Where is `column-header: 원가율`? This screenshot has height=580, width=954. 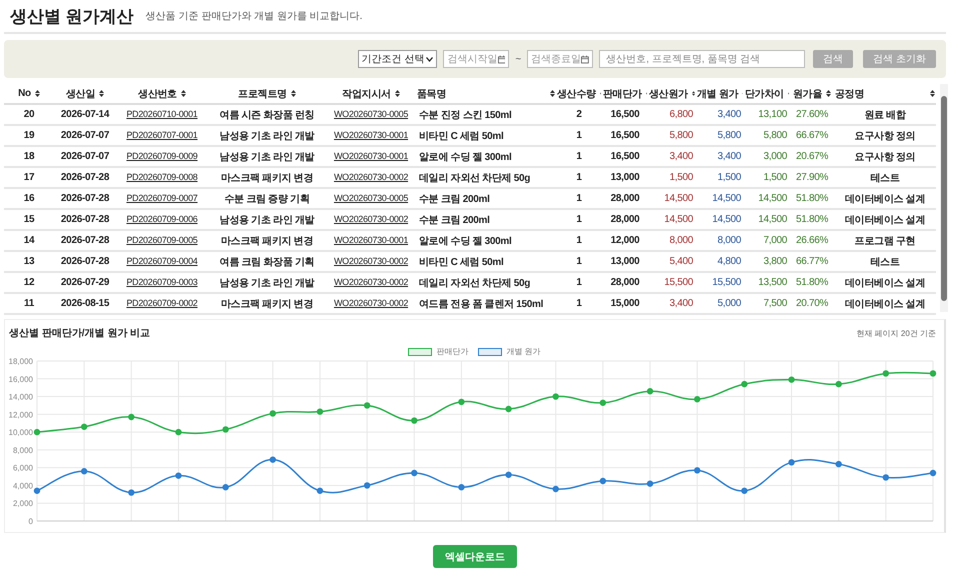
column-header: 원가율 is located at coordinates (807, 93).